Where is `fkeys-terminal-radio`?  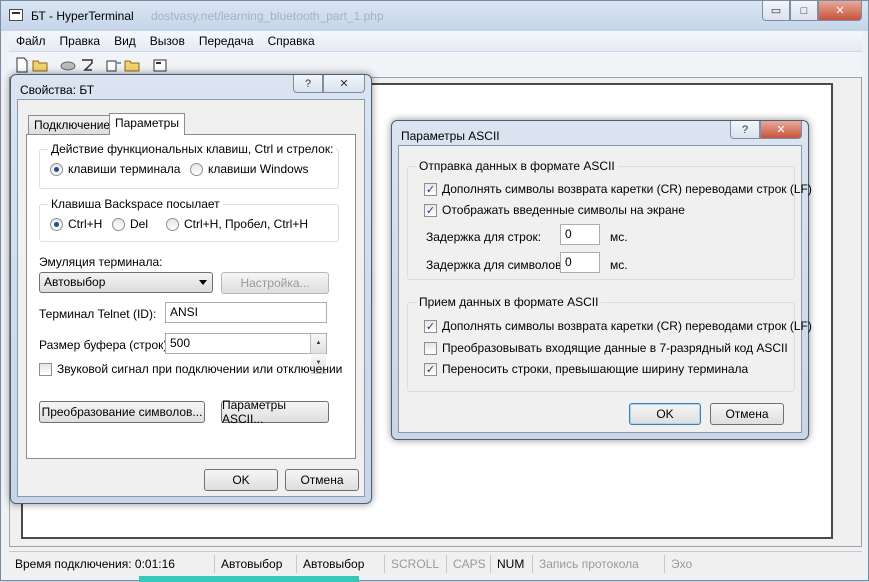 fkeys-terminal-radio is located at coordinates (56, 169).